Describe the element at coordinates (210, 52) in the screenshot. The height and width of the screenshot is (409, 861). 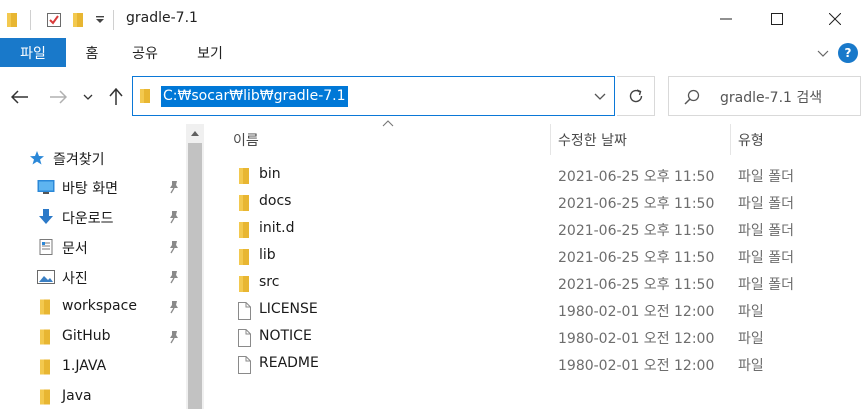
I see `tab-view: 보기` at that location.